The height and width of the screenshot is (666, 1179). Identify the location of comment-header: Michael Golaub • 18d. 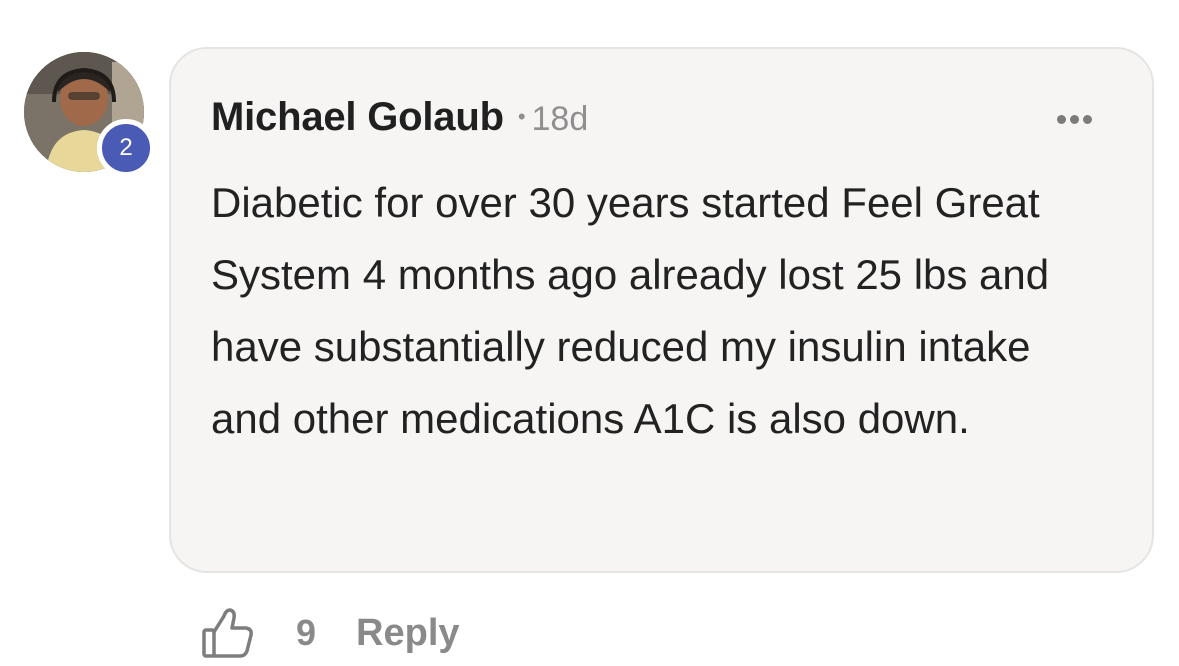
(399, 117).